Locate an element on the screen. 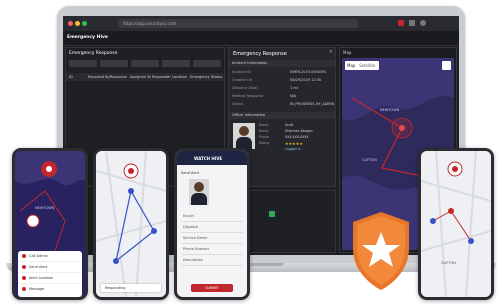  rating-stars: ★★★★★ is located at coordinates (294, 143).